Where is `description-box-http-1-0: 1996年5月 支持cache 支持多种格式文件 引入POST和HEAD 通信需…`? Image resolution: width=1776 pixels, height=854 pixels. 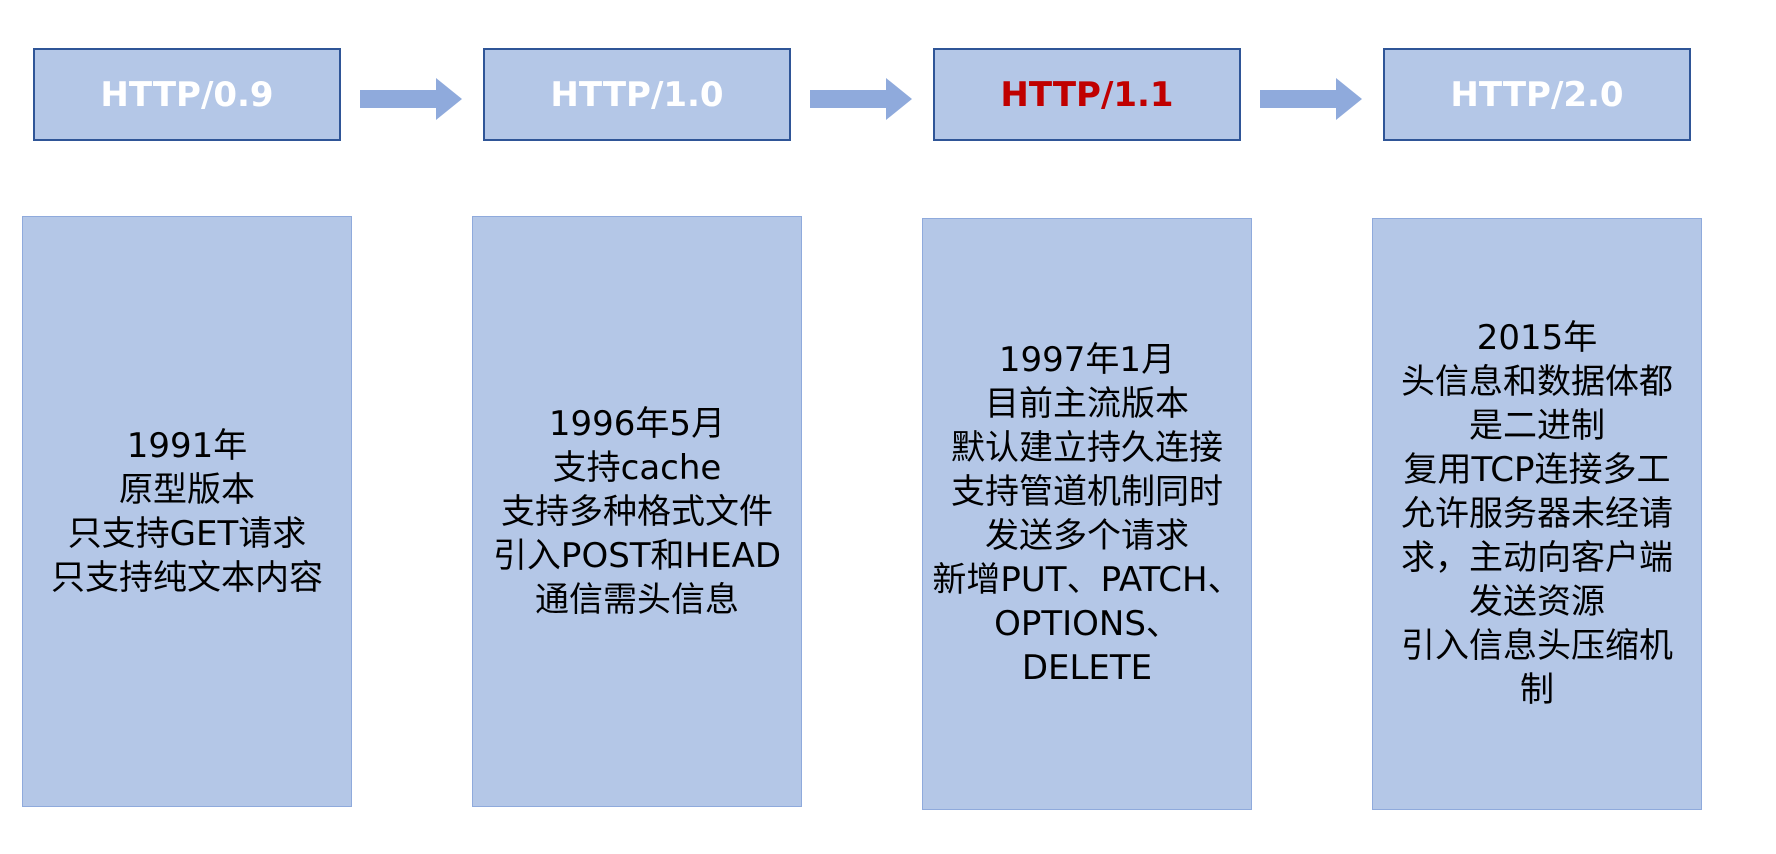 description-box-http-1-0: 1996年5月 支持cache 支持多种格式文件 引入POST和HEAD 通信需… is located at coordinates (637, 511).